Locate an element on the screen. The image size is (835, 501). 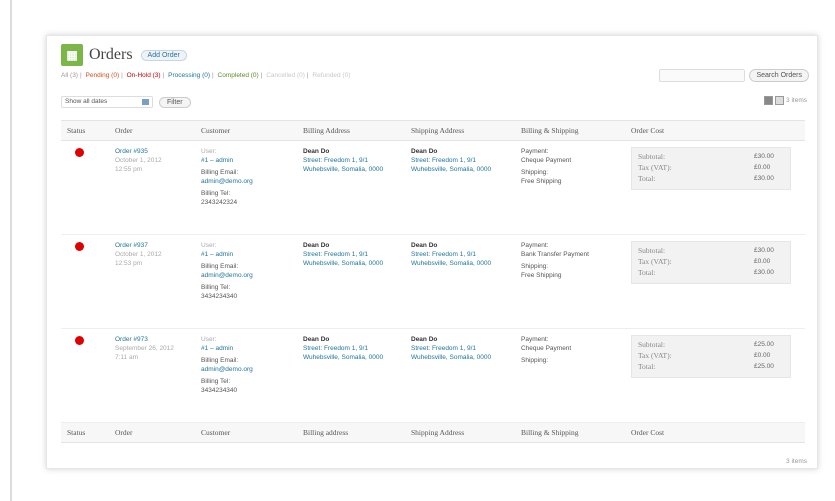
filter-completed: Completed (0) is located at coordinates (238, 75).